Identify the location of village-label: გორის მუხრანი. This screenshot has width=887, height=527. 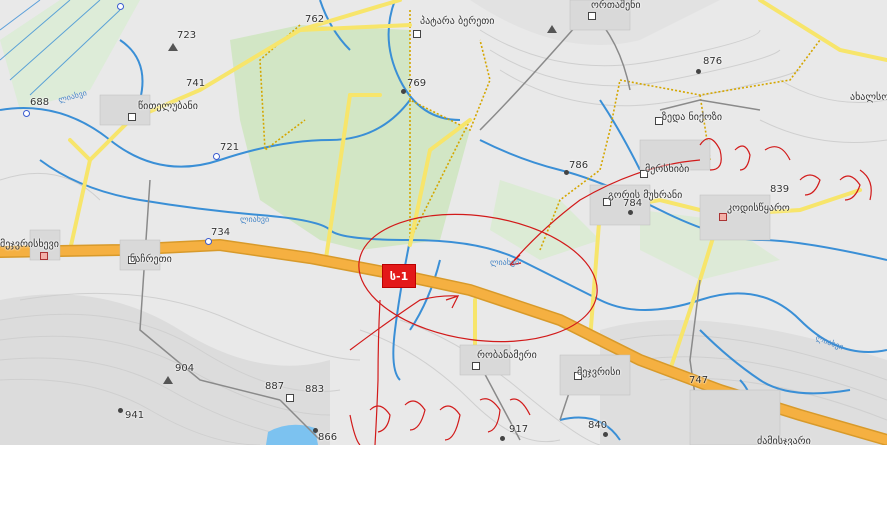
(645, 195).